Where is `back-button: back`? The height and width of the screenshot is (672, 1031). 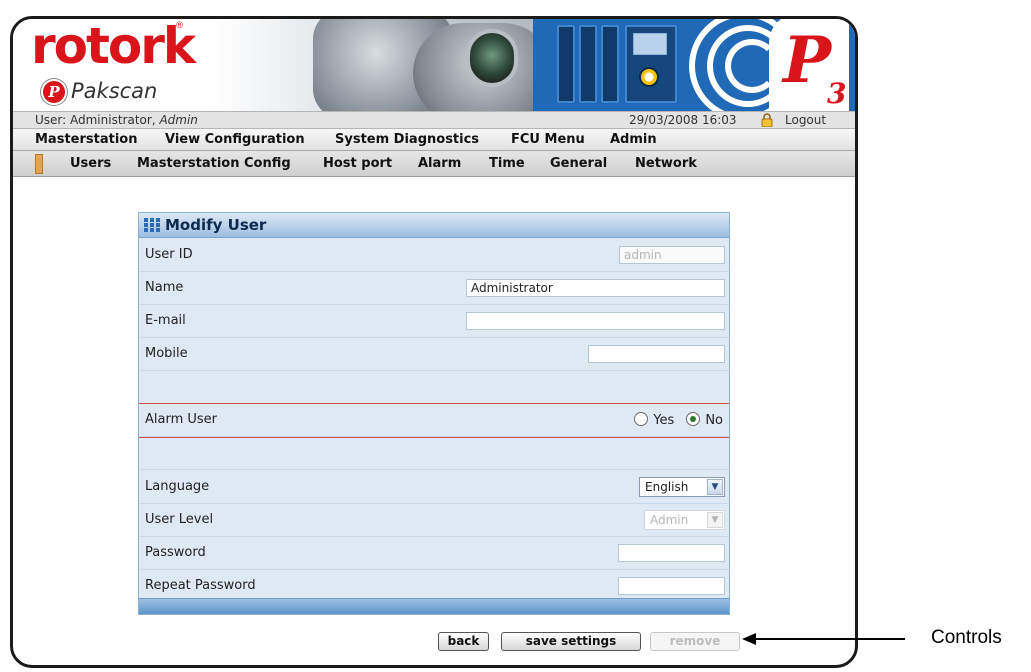 back-button: back is located at coordinates (463, 641).